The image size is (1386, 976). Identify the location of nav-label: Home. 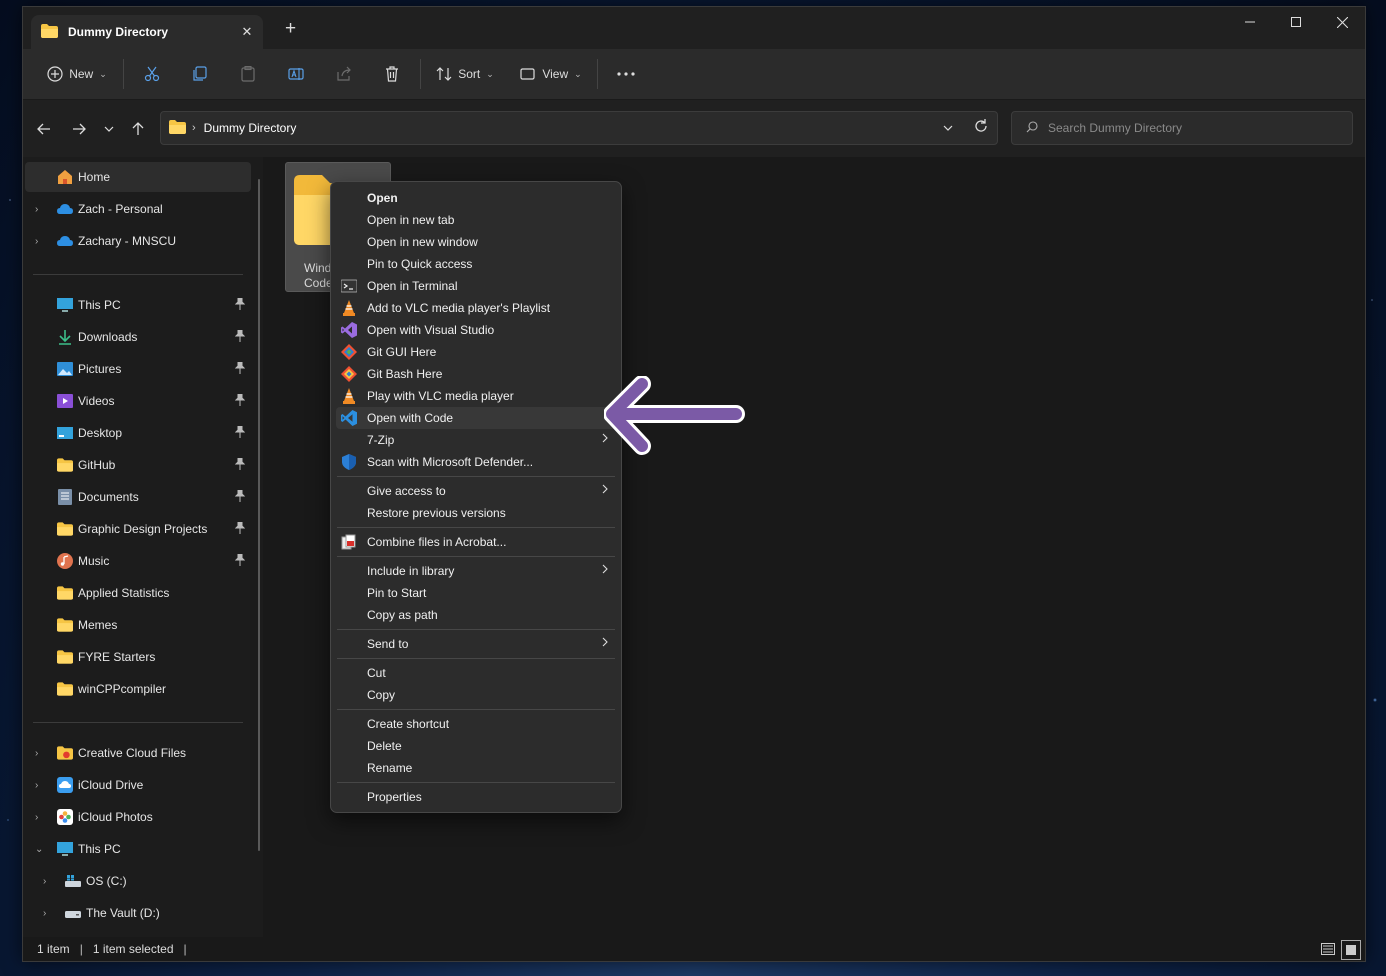
(94, 177).